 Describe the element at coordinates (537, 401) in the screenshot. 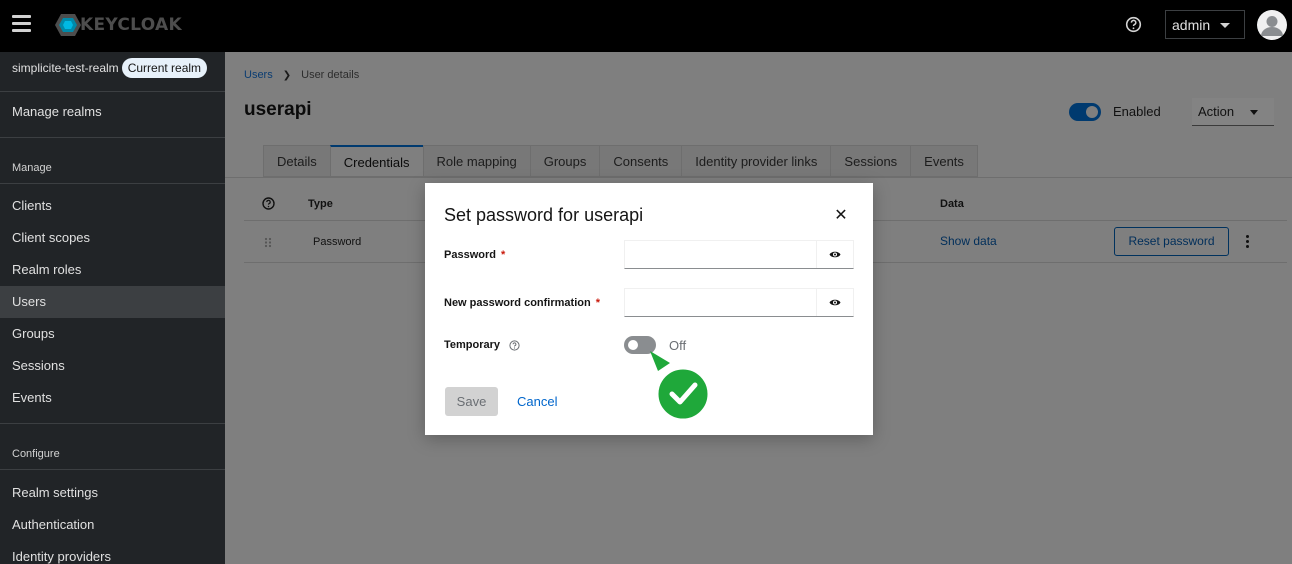

I see `cancel-button: Cancel` at that location.